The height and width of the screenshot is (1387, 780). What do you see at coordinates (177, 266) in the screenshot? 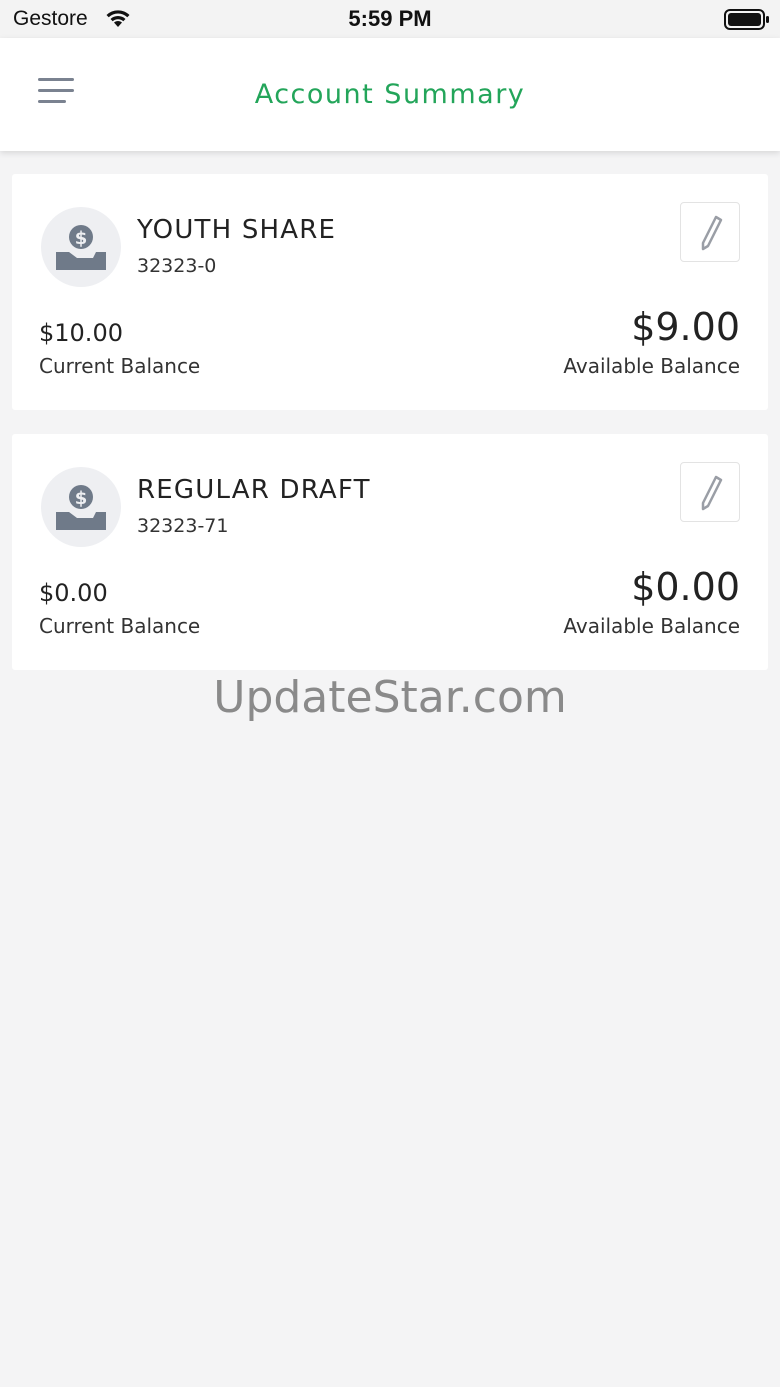
I see `account-number: 32323-0` at bounding box center [177, 266].